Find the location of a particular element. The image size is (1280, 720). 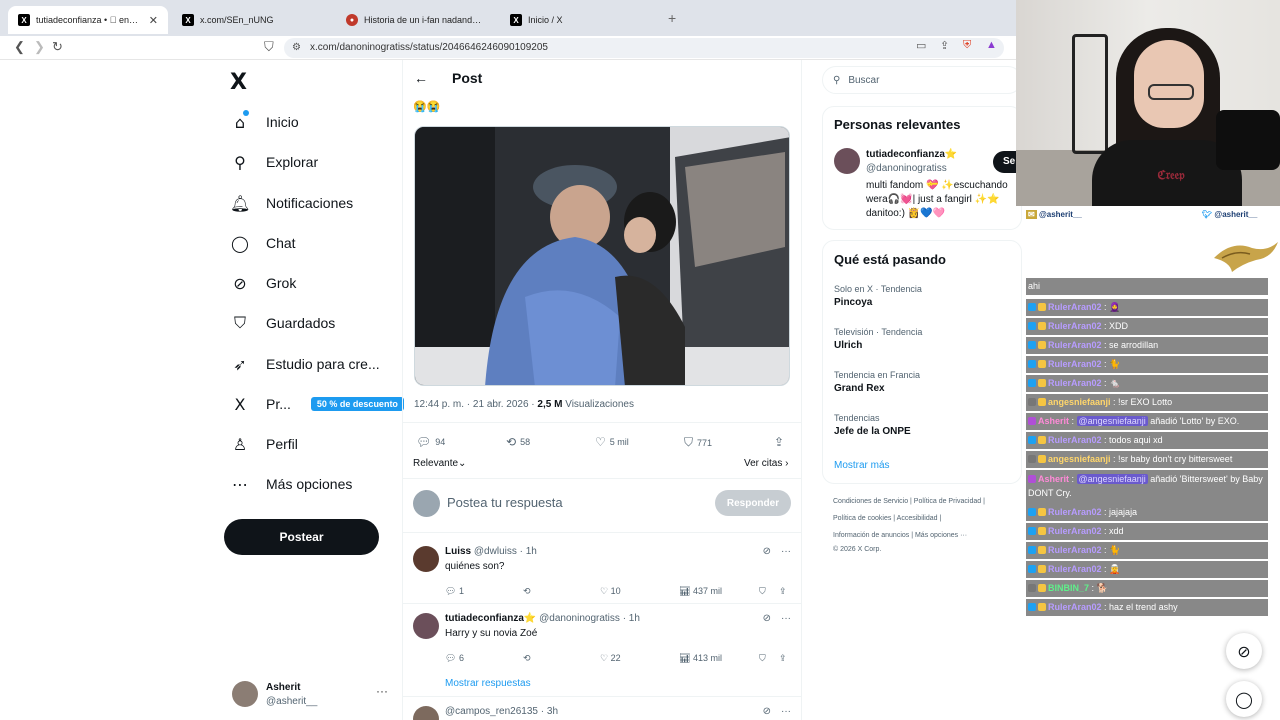

browser-tab-4: X Inicio / X is located at coordinates (580, 20).